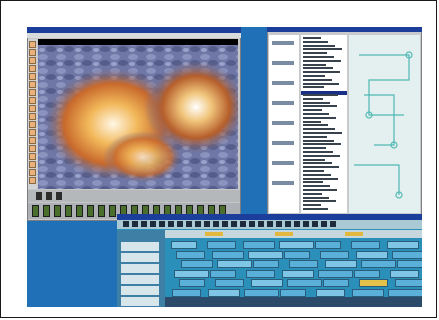  What do you see at coordinates (344, 29) in the screenshot?
I see `browser-title-bar` at bounding box center [344, 29].